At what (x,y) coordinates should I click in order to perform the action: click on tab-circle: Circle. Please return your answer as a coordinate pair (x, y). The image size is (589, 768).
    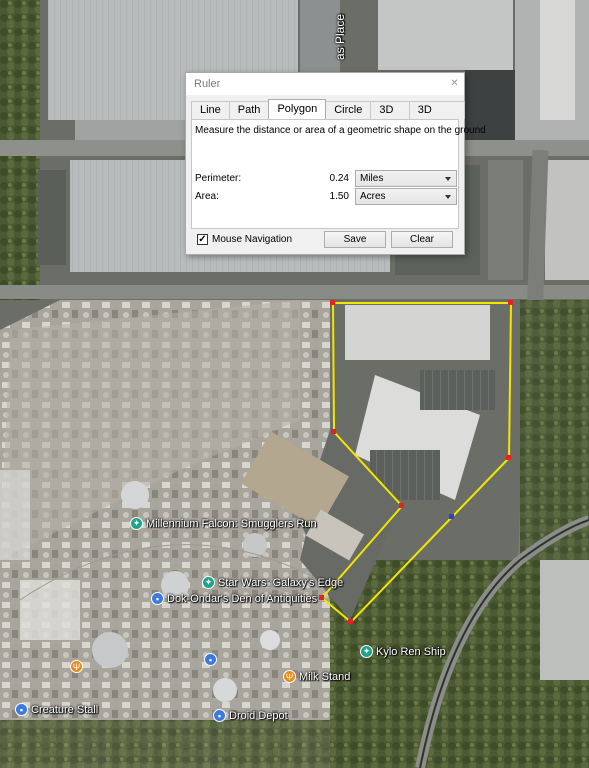
    Looking at the image, I should click on (348, 110).